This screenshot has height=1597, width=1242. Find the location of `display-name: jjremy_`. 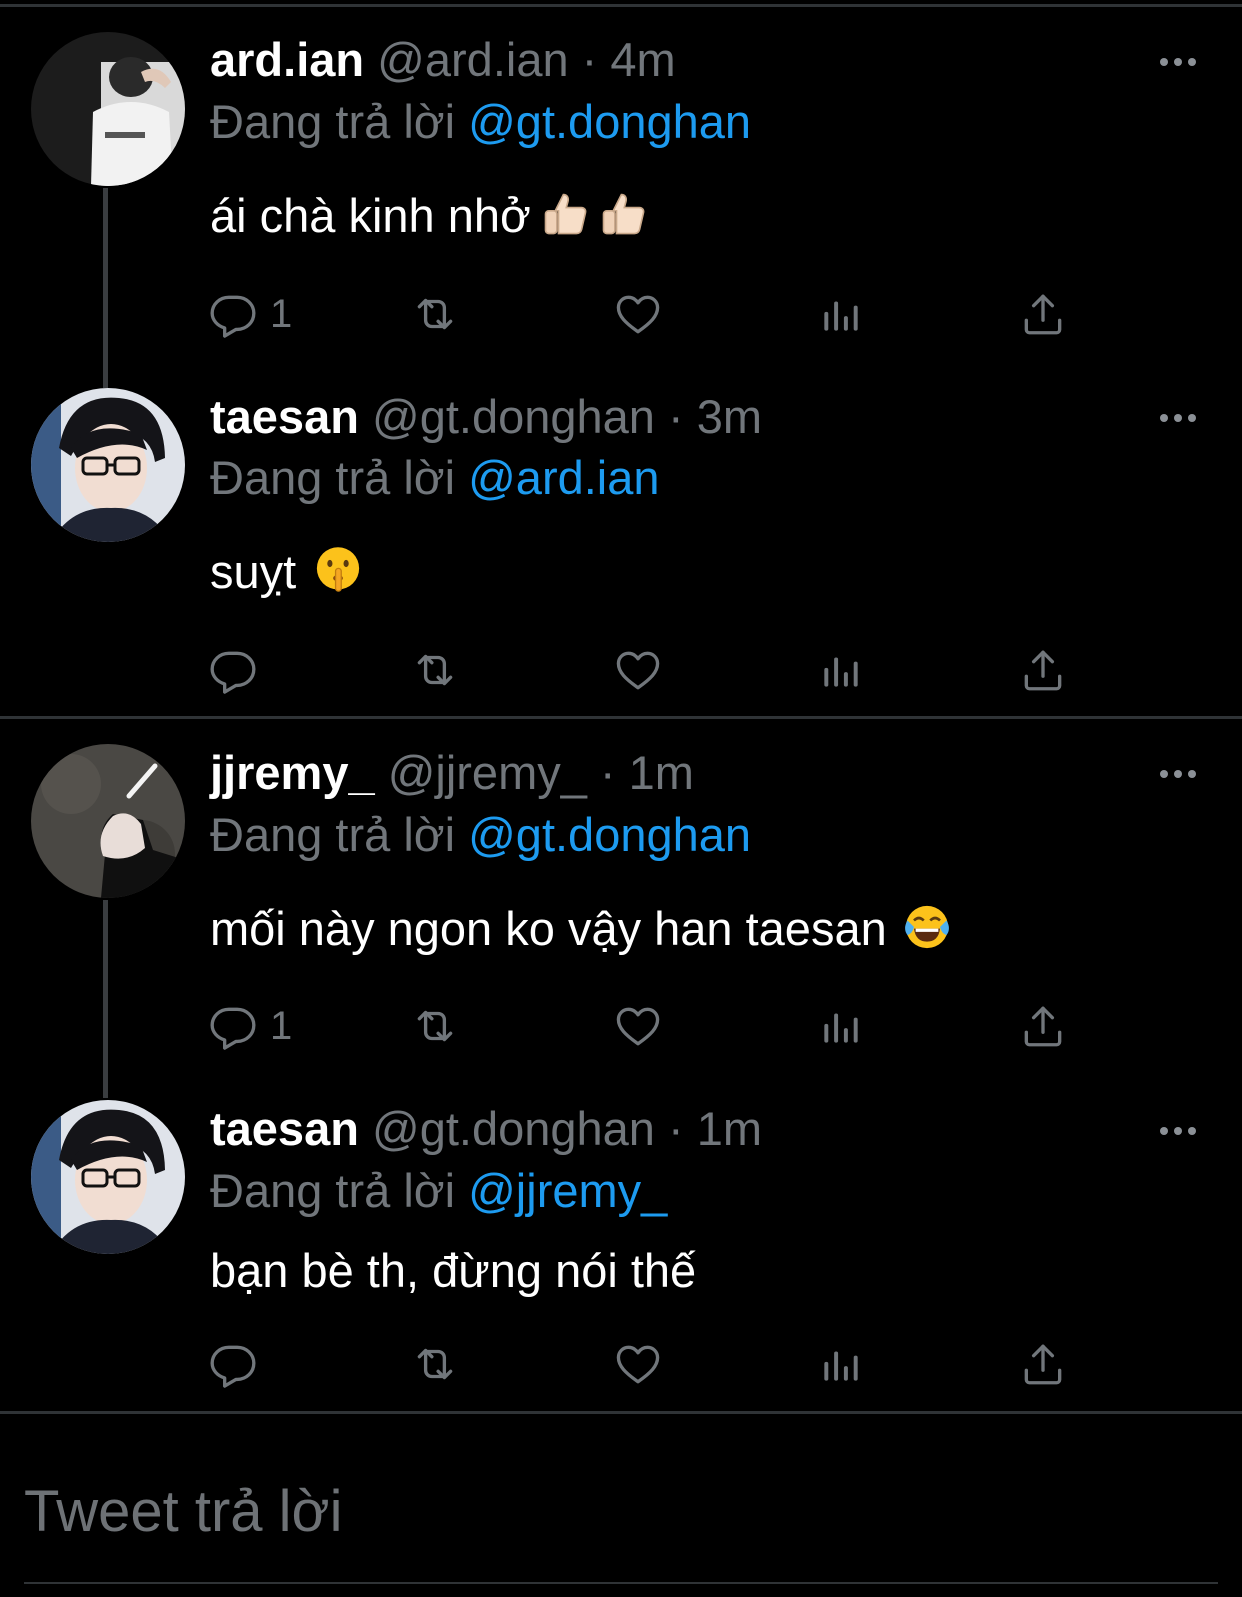

display-name: jjremy_ is located at coordinates (292, 772).